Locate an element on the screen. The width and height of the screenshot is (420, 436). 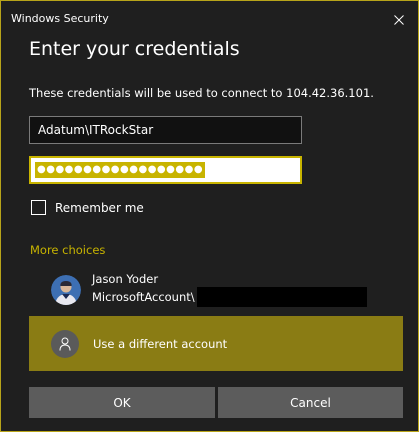
use-different-account-option: Use a different account is located at coordinates (216, 343).